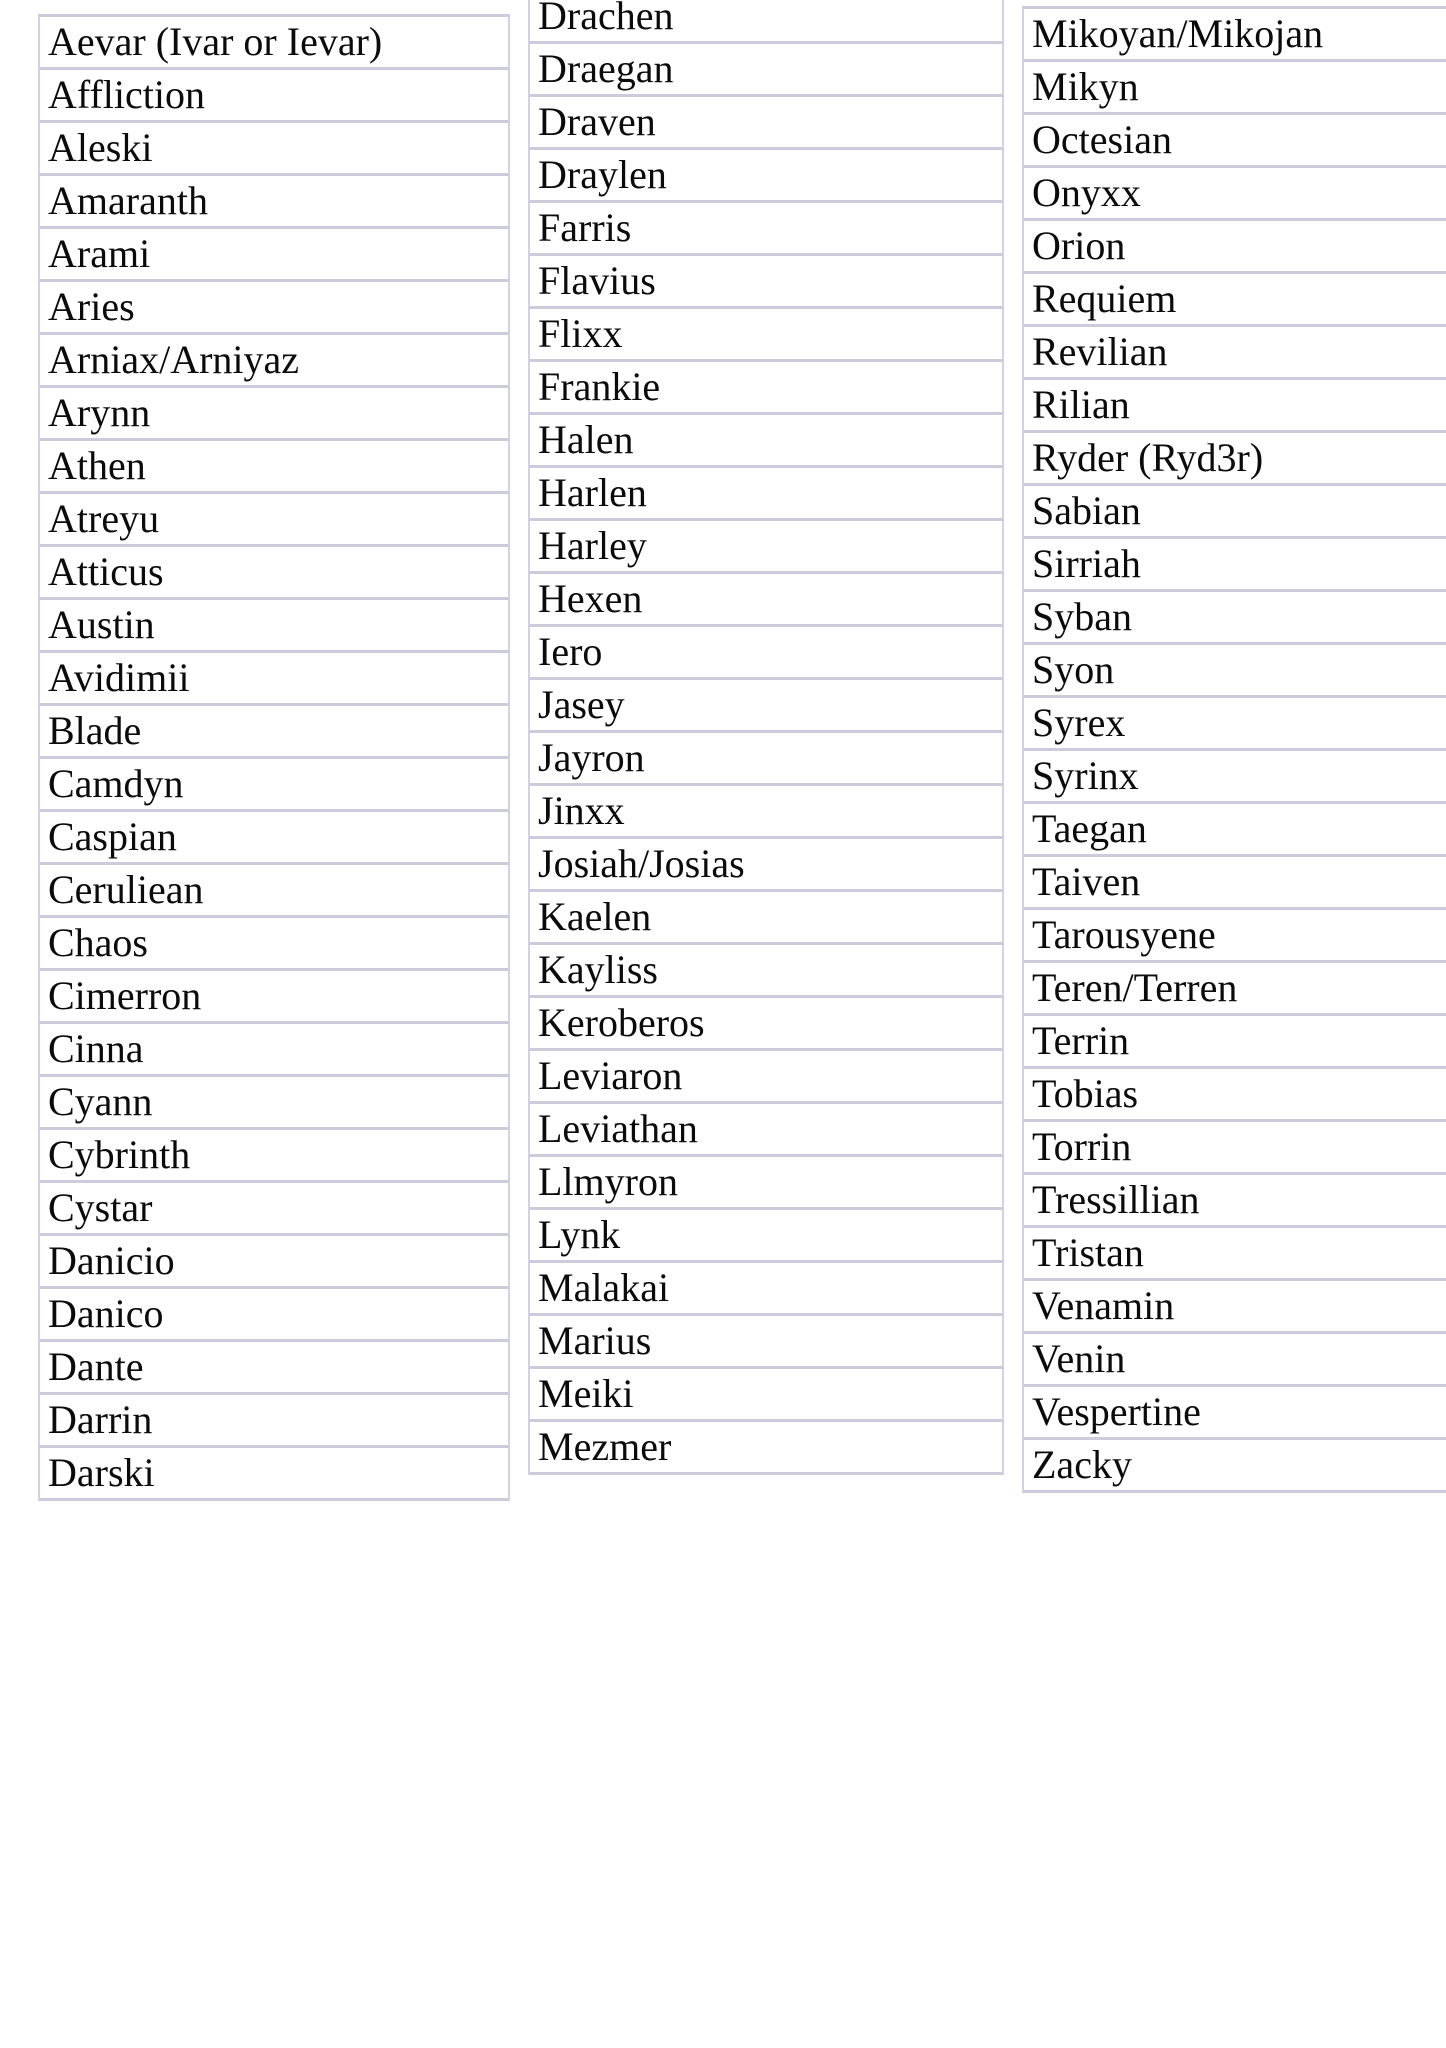  I want to click on name-cell: Kayliss, so click(766, 971).